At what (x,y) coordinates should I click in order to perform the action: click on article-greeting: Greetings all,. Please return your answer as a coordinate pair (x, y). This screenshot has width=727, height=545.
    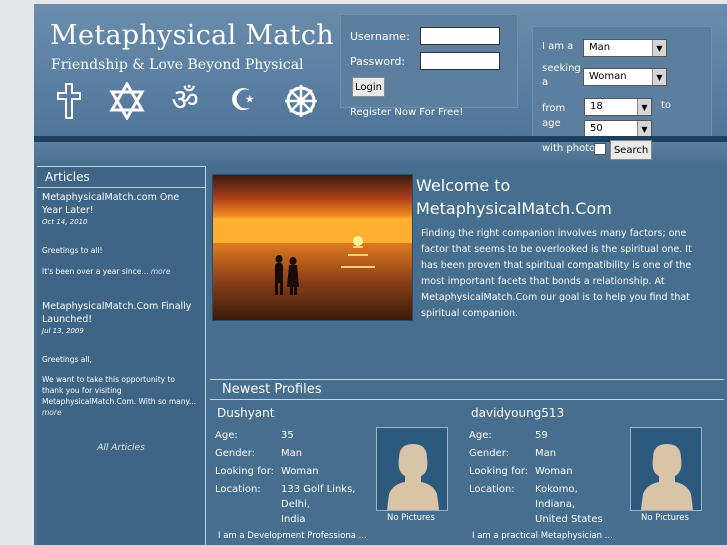
    Looking at the image, I should click on (67, 359).